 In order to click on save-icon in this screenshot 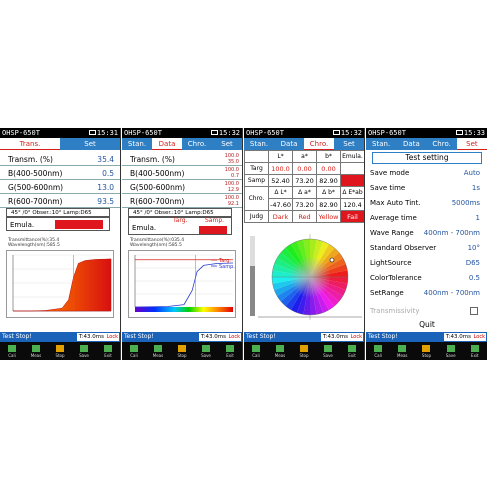, I will do `click(328, 348)`.